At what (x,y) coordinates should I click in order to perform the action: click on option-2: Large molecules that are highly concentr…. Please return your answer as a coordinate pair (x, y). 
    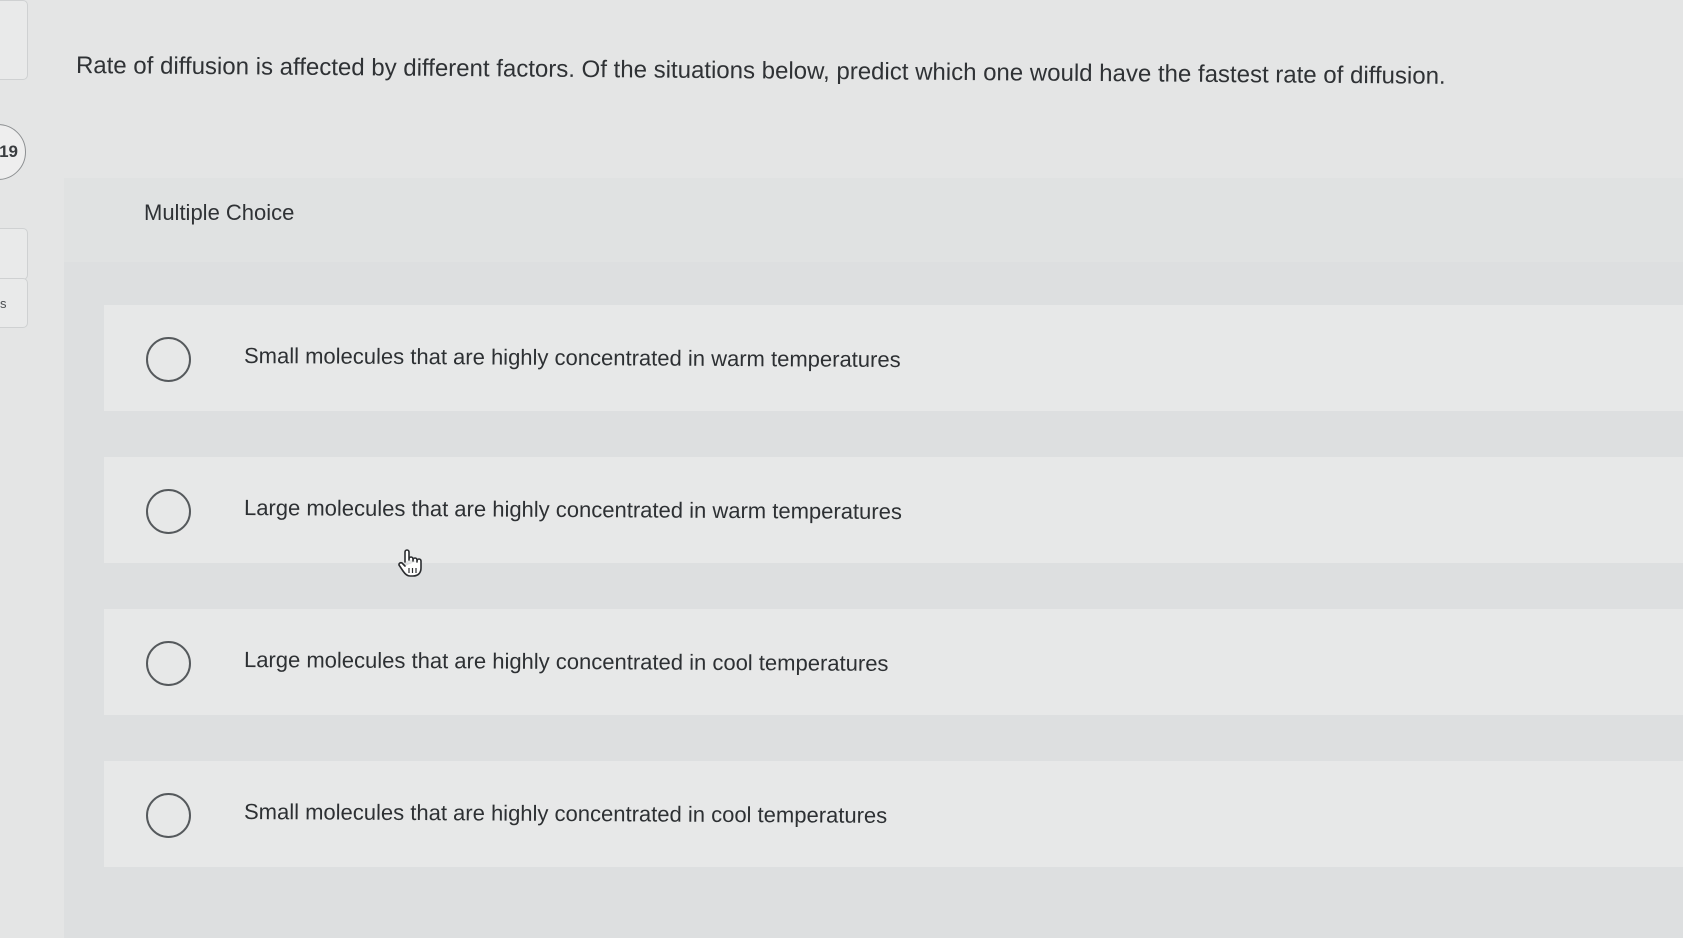
    Looking at the image, I should click on (893, 510).